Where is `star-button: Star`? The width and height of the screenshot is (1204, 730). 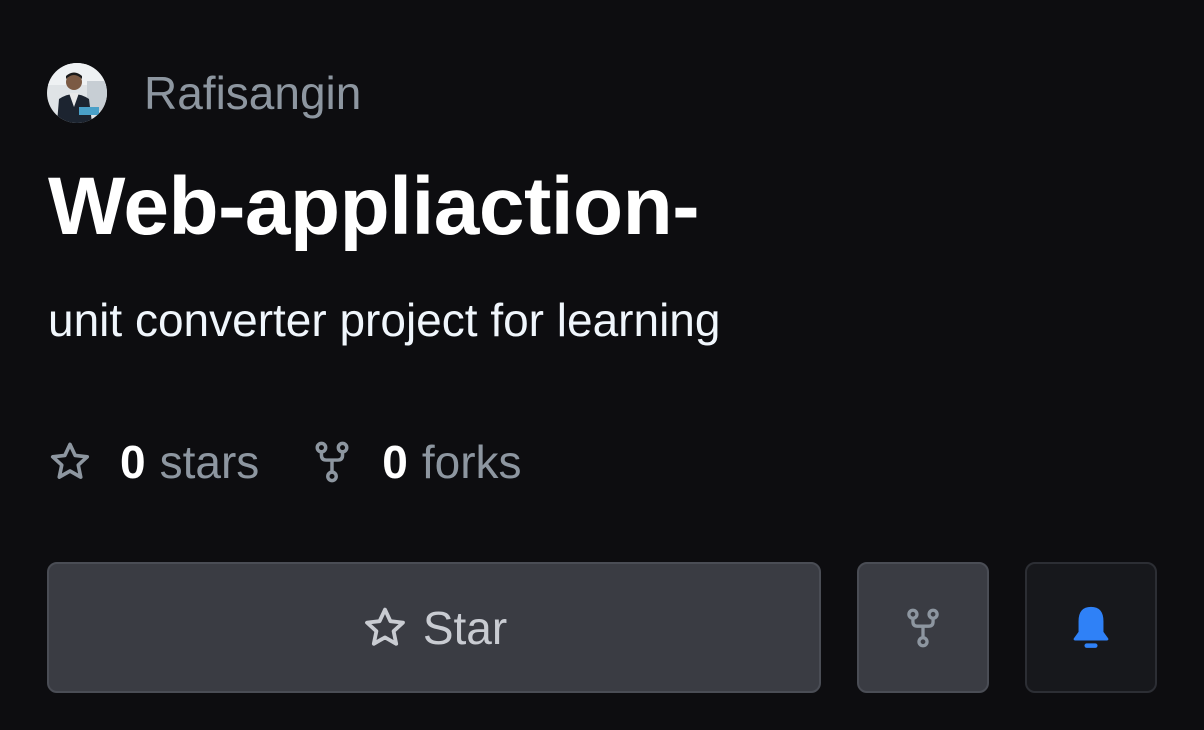 star-button: Star is located at coordinates (434, 627).